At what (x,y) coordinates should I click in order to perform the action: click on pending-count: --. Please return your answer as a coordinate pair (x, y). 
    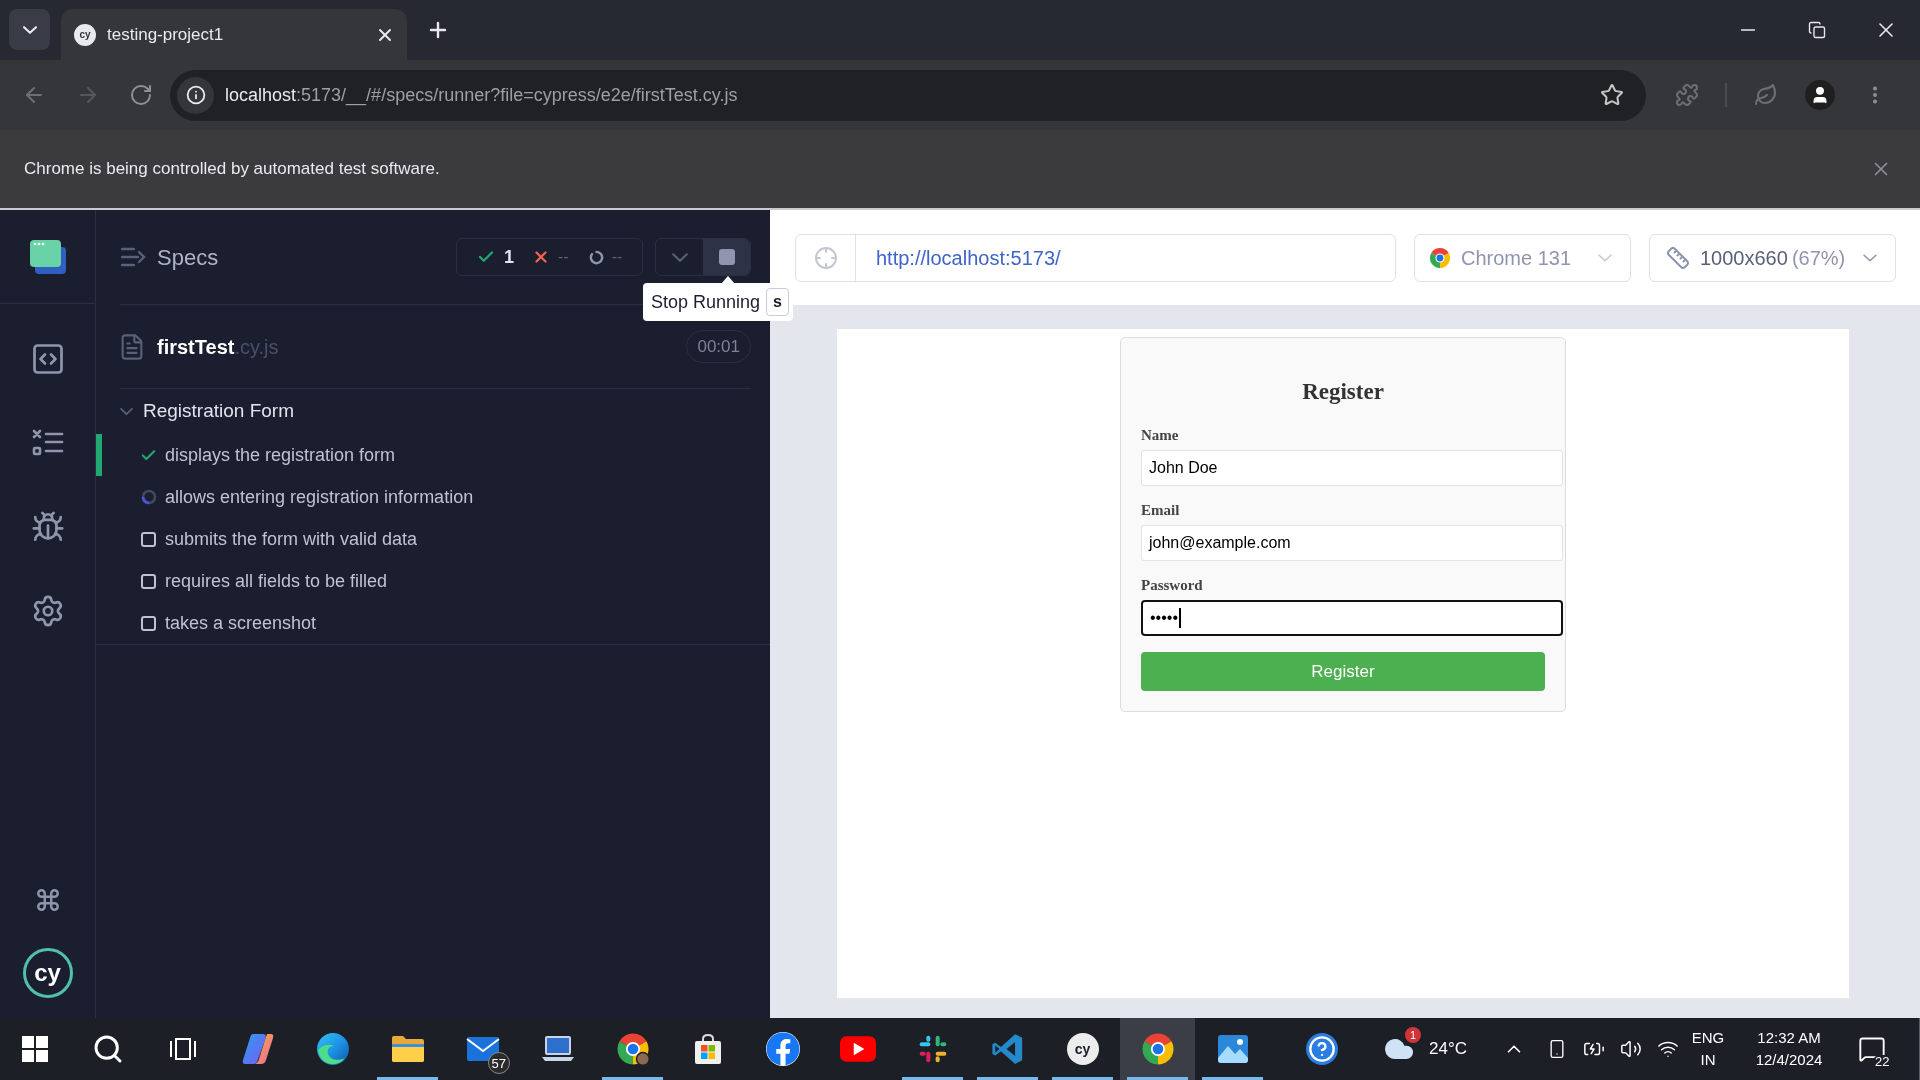
    Looking at the image, I should click on (617, 257).